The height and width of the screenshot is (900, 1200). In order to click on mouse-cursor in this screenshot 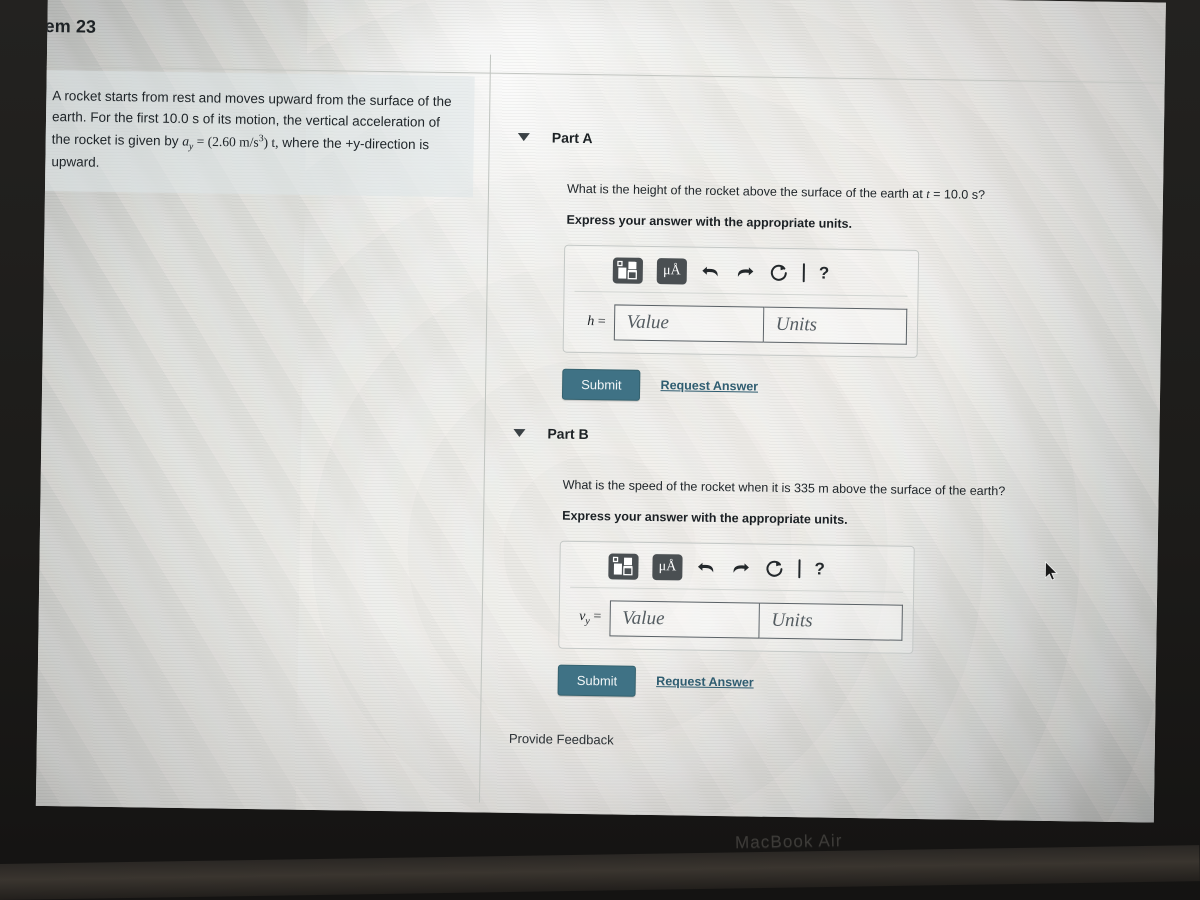, I will do `click(1052, 571)`.